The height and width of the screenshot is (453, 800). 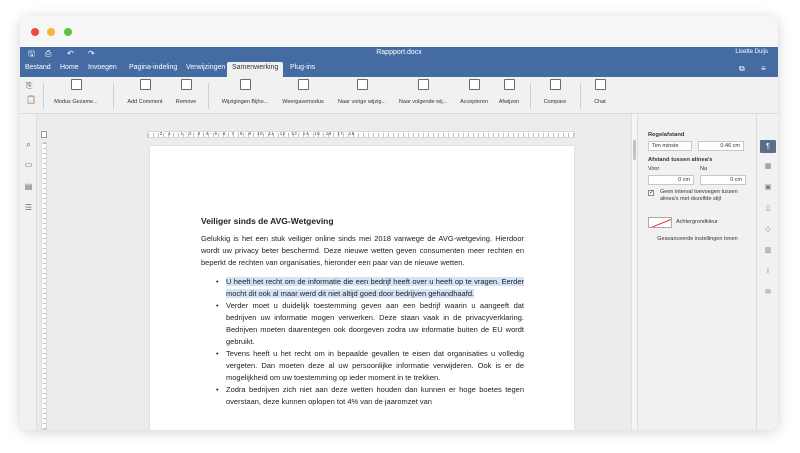 What do you see at coordinates (768, 230) in the screenshot?
I see `shape-settings-icon: ◇` at bounding box center [768, 230].